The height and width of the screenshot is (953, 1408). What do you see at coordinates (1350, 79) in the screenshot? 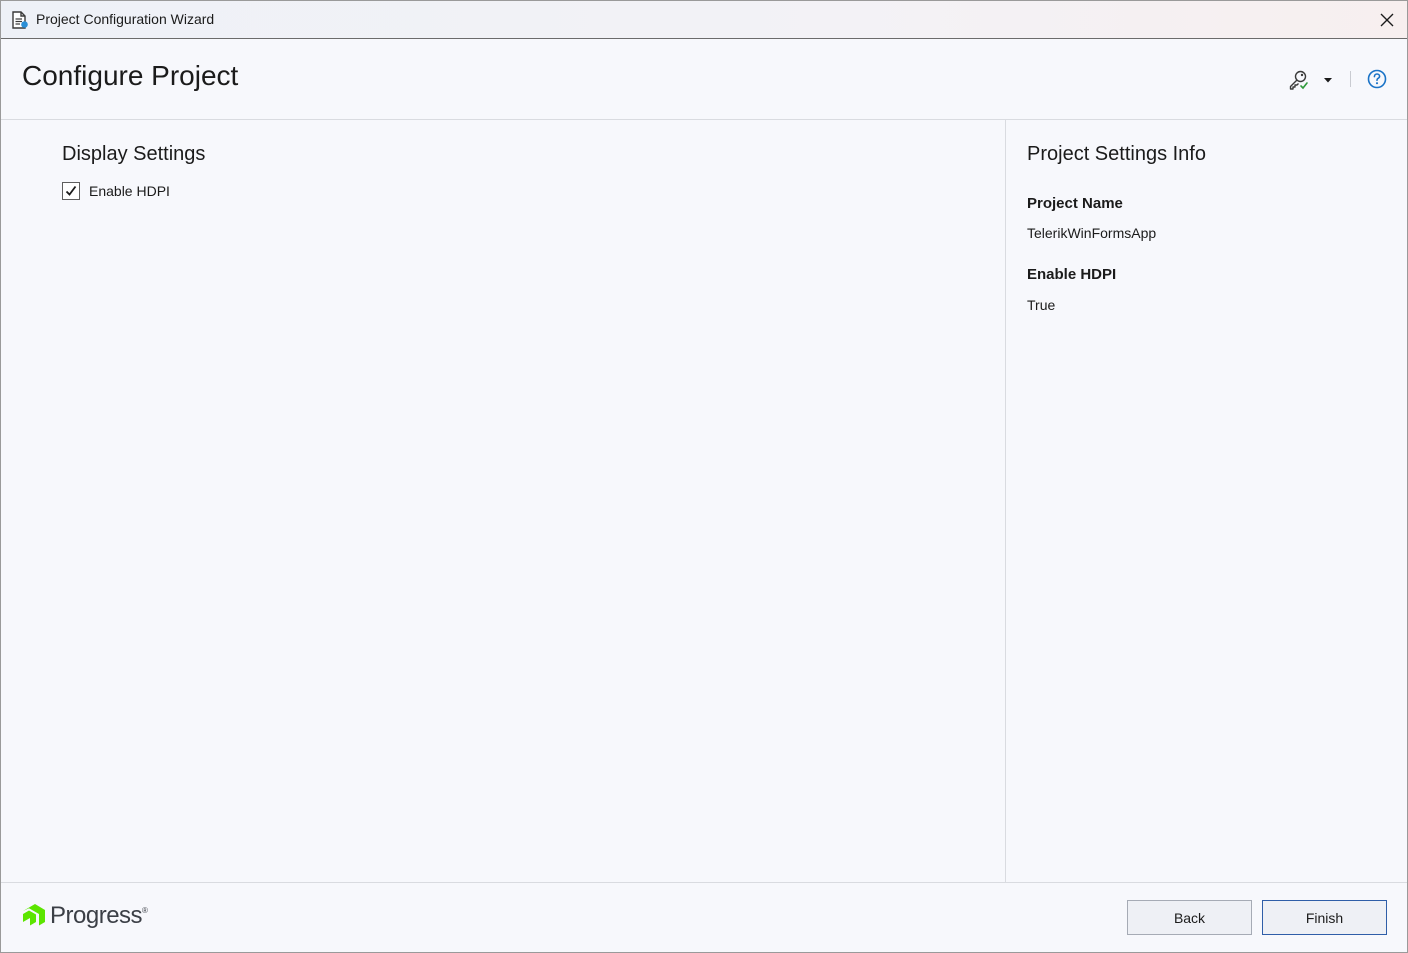
I see `header-separator` at bounding box center [1350, 79].